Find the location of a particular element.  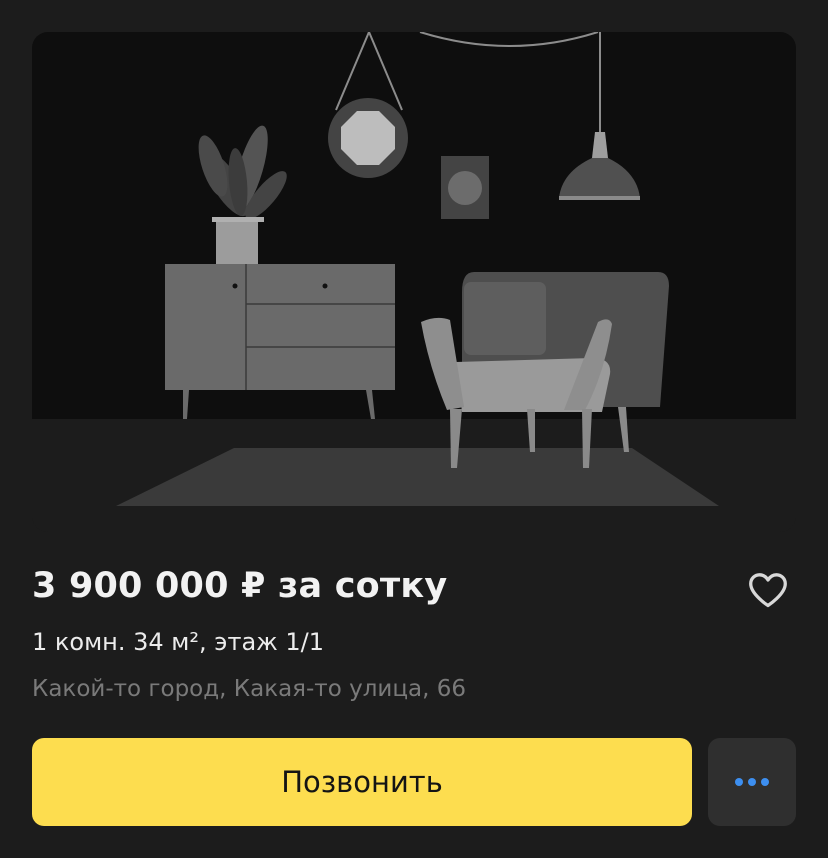

listing-price: 3 900 000 ₽ за сотку is located at coordinates (240, 586).